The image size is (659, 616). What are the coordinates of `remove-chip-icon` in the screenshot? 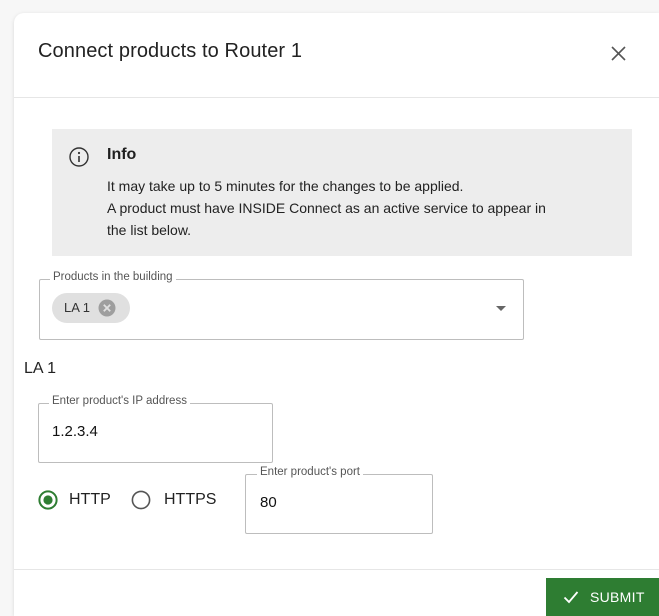 It's located at (107, 308).